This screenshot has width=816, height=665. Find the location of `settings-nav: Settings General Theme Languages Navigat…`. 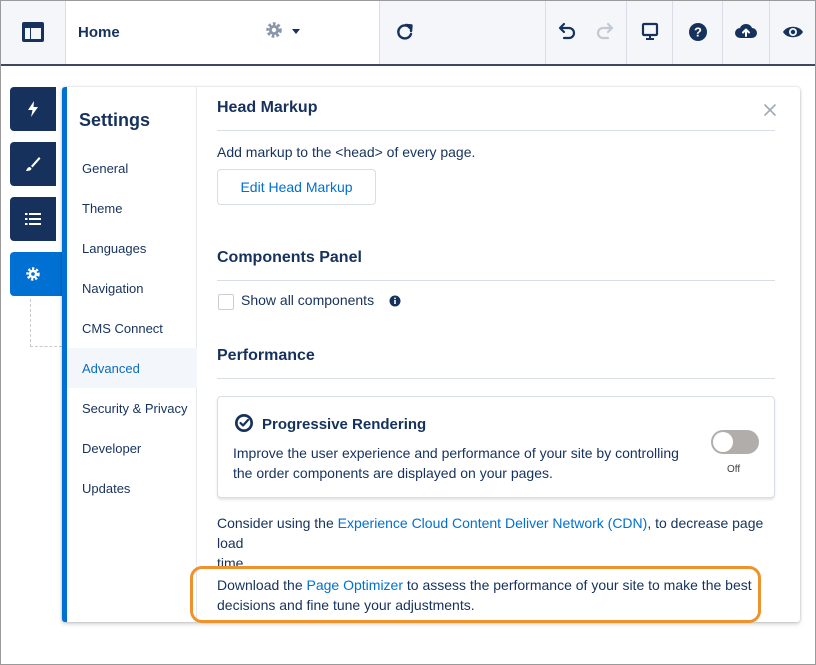

settings-nav: Settings General Theme Languages Navigat… is located at coordinates (132, 354).